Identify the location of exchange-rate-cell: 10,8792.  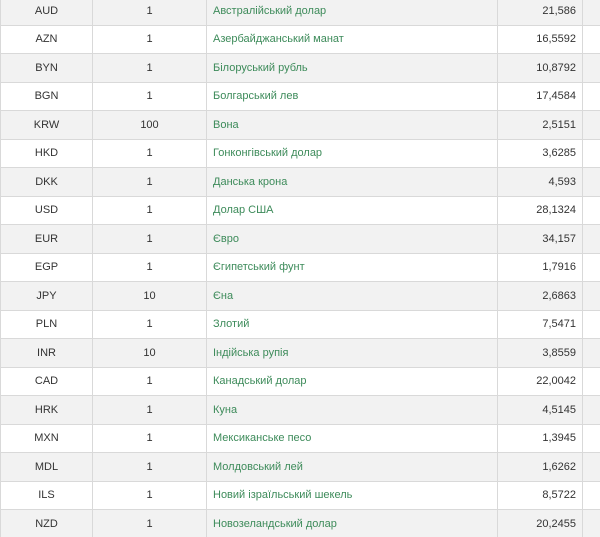
(540, 68).